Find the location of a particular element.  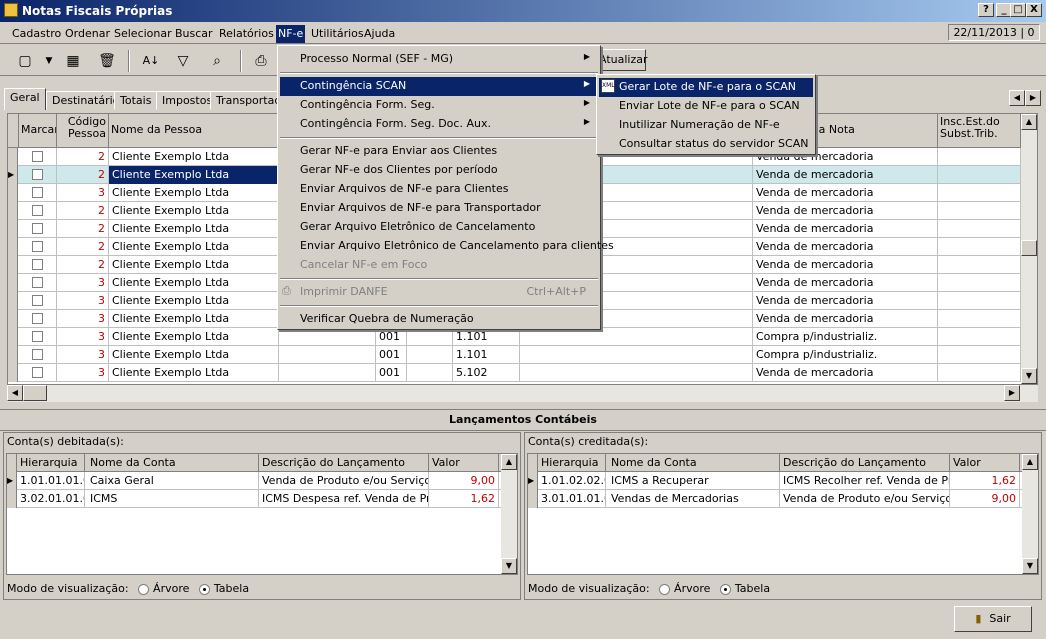

maximize-button: □ is located at coordinates (1018, 10).